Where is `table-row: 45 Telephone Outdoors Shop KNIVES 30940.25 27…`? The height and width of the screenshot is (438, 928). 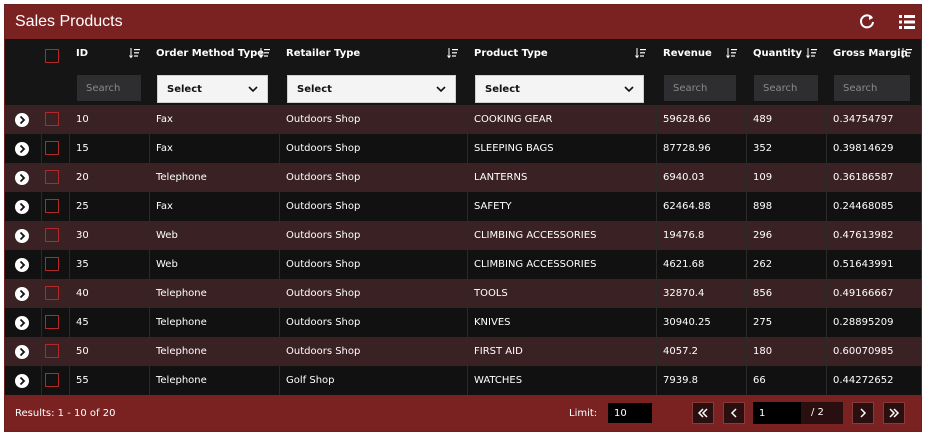
table-row: 45 Telephone Outdoors Shop KNIVES 30940.25 27… is located at coordinates (463, 322).